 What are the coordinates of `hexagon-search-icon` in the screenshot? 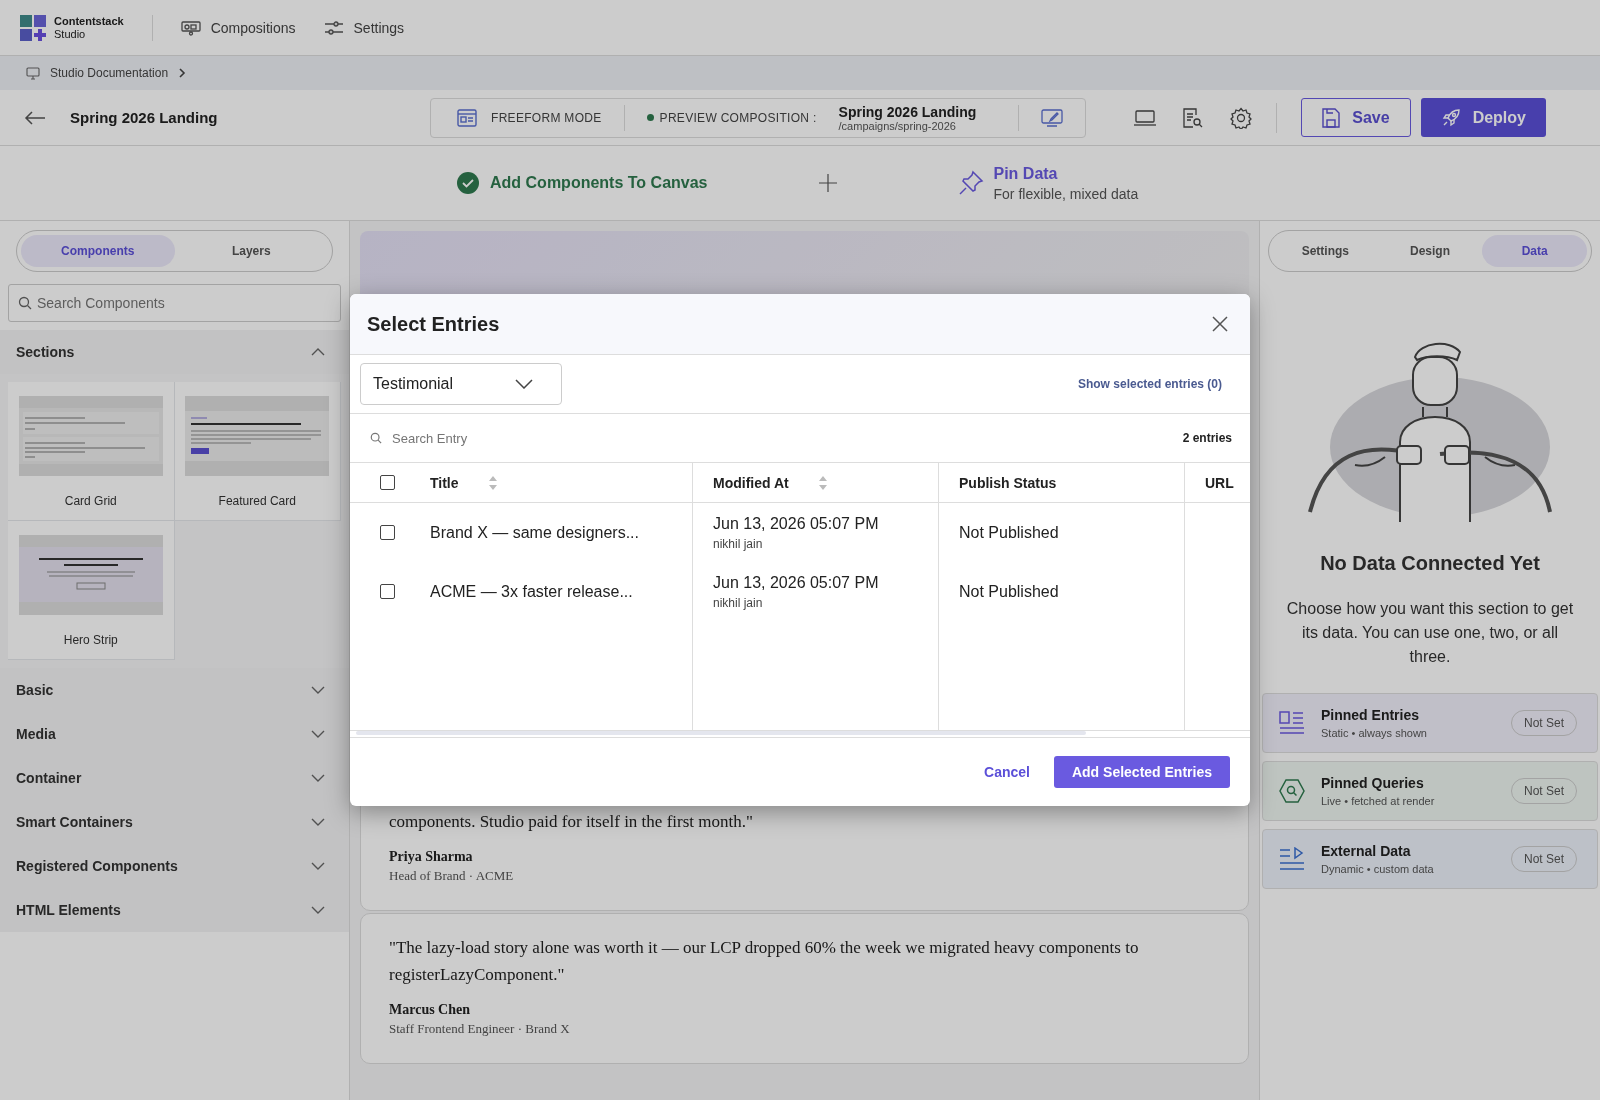 It's located at (1292, 791).